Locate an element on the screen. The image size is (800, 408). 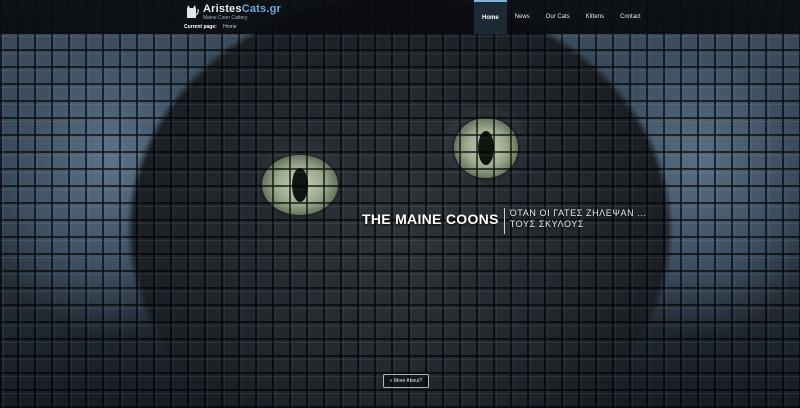
hero-title: THE MAINE COONS is located at coordinates (430, 219).